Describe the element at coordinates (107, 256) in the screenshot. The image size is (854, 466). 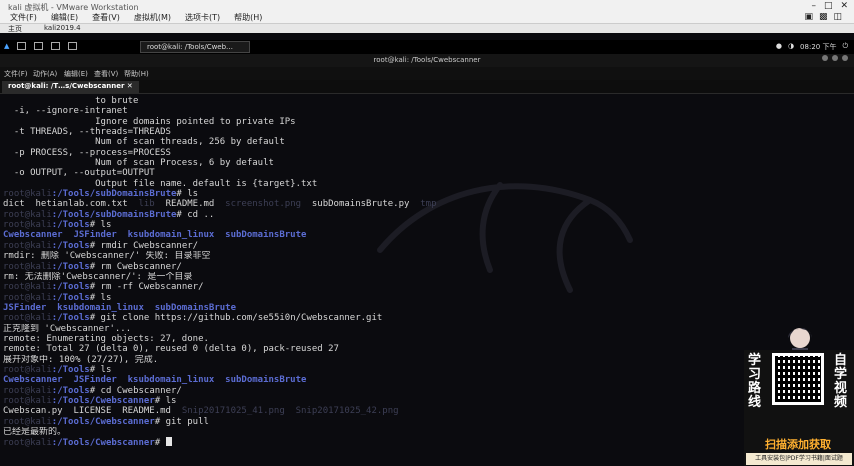
I see `terminal-line: rmdir: 删除 'Cwebscanner/' 失败: 目录非空` at that location.